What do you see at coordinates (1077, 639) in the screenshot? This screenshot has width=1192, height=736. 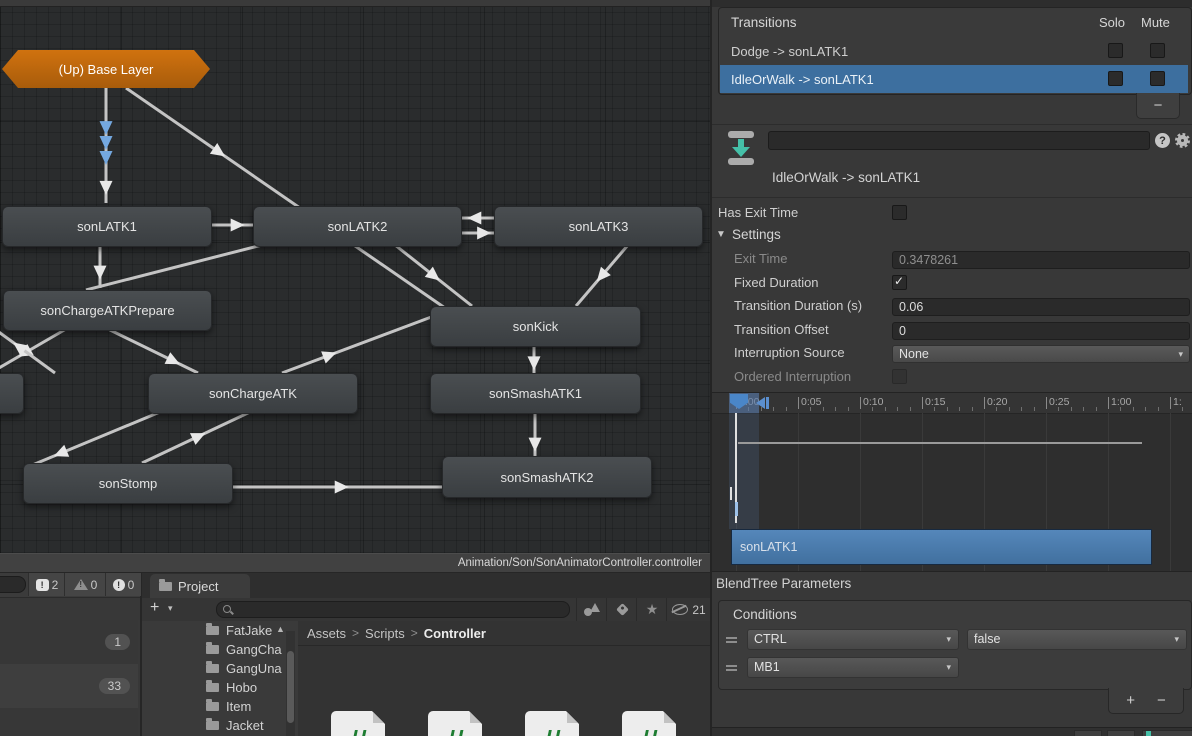 I see `condition-value-dropdown: false ▾` at bounding box center [1077, 639].